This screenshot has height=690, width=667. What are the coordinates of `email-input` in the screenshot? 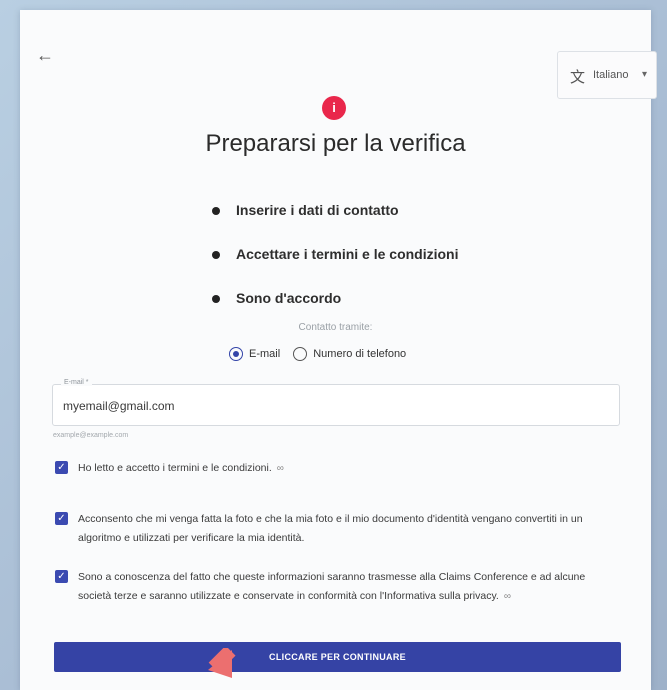 It's located at (333, 406).